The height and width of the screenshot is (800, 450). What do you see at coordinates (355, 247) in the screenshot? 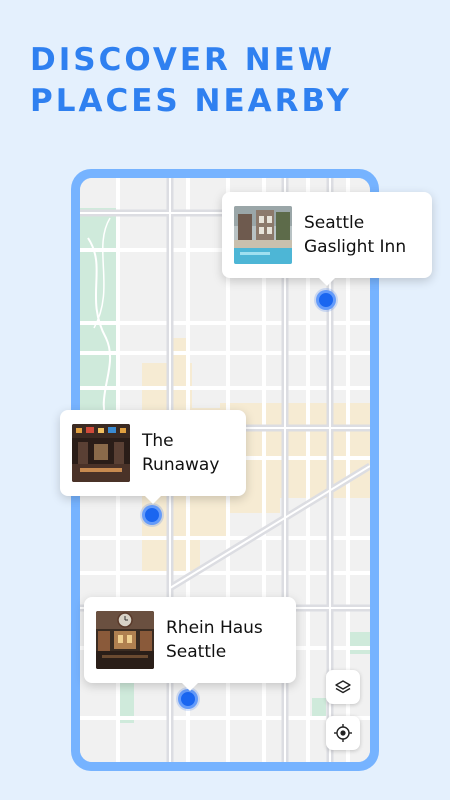
I see `place-name-line-2: Gaslight Inn` at bounding box center [355, 247].